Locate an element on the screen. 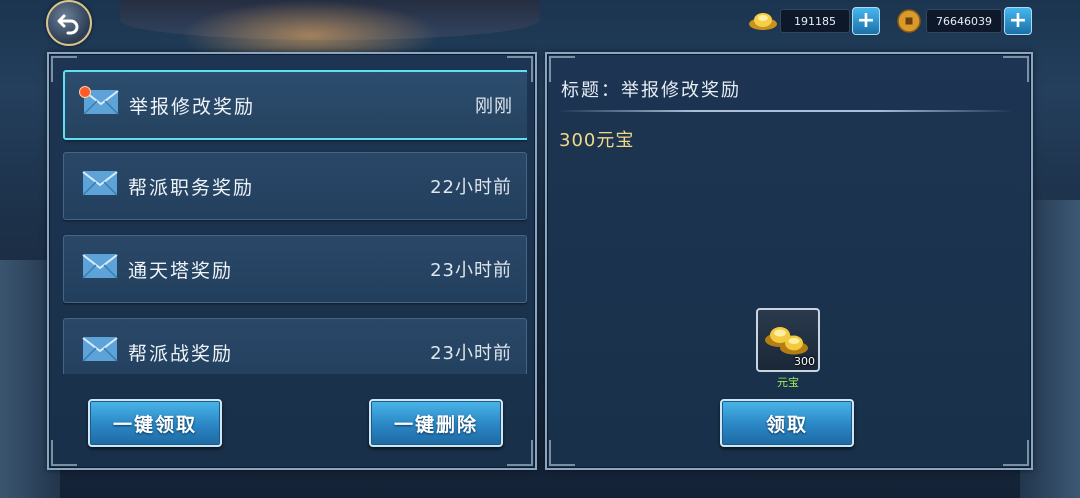 The image size is (1080, 498). mail-title: 帮派战奖励 is located at coordinates (181, 354).